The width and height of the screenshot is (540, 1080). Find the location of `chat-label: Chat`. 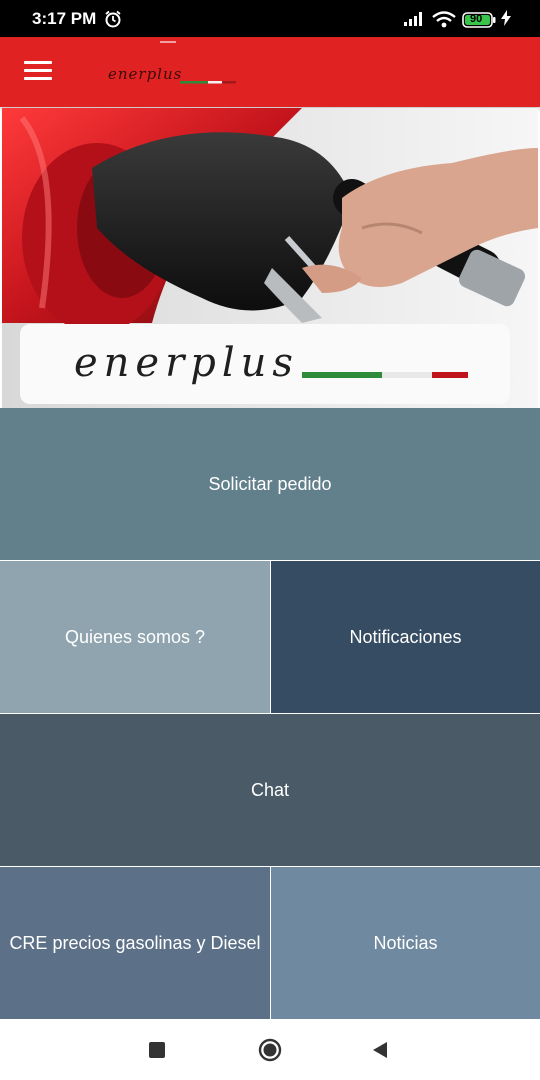

chat-label: Chat is located at coordinates (270, 789).